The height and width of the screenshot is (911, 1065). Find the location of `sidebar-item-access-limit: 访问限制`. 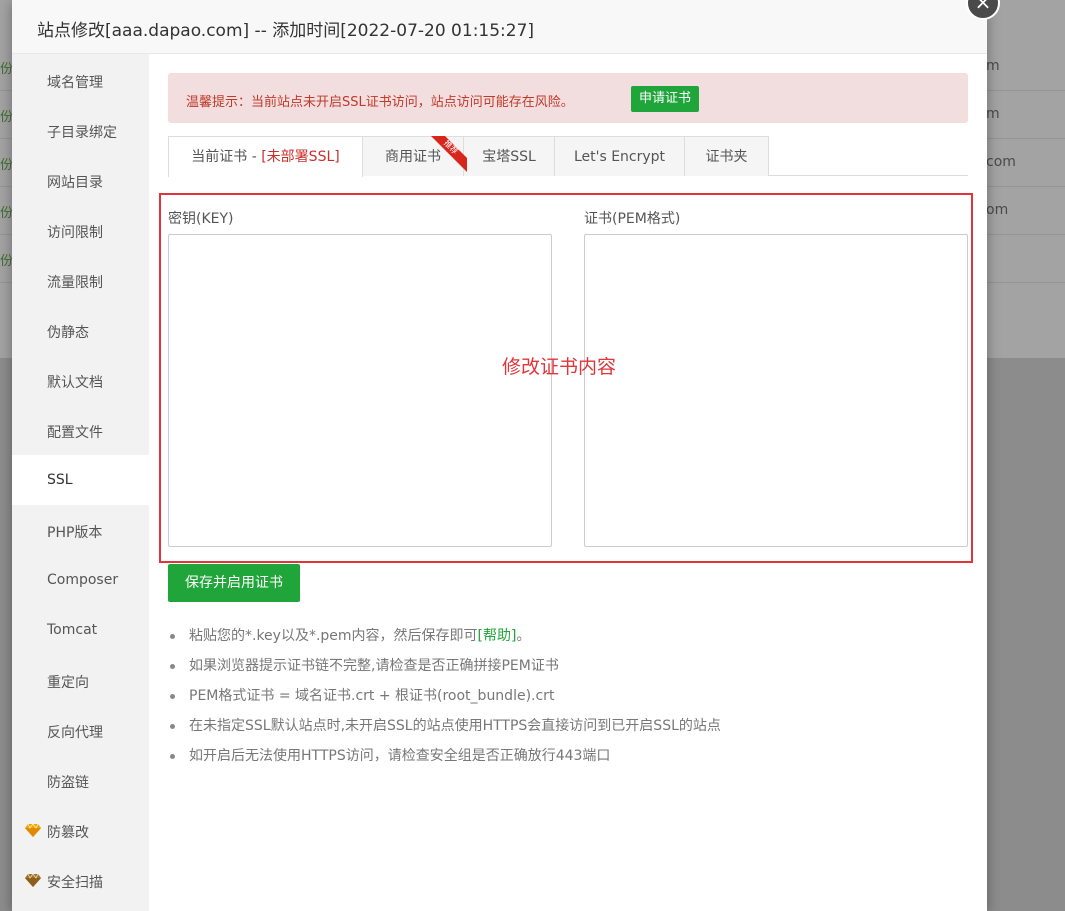

sidebar-item-access-limit: 访问限制 is located at coordinates (80, 230).